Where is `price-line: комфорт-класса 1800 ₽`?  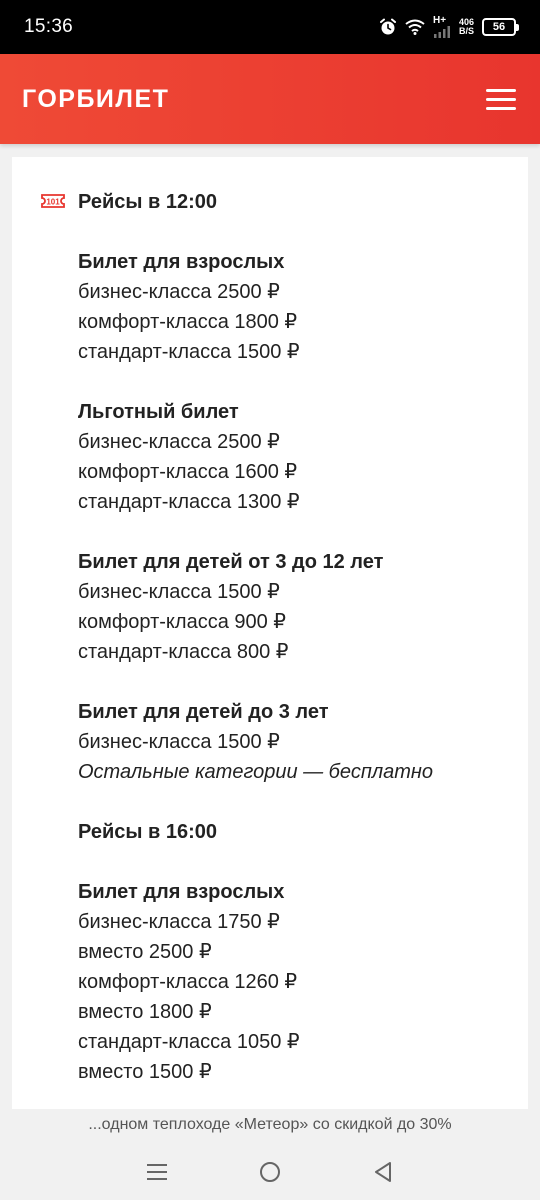 price-line: комфорт-класса 1800 ₽ is located at coordinates (188, 322).